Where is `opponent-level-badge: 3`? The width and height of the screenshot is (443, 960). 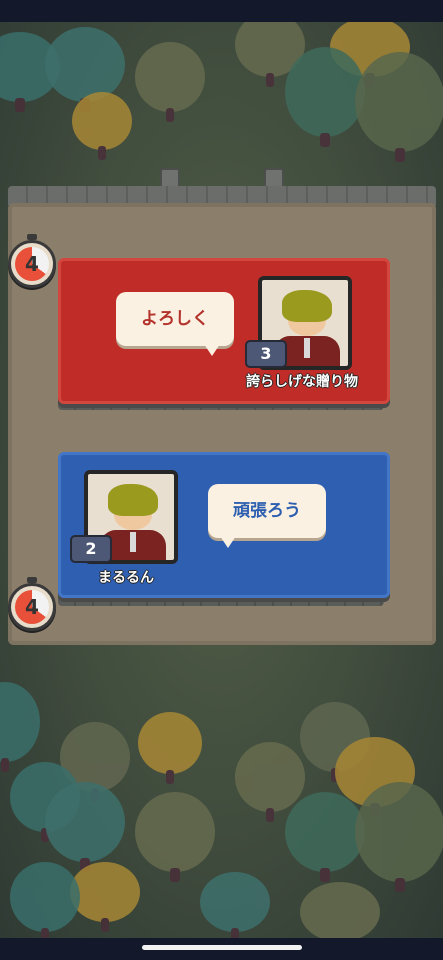 opponent-level-badge: 3 is located at coordinates (266, 354).